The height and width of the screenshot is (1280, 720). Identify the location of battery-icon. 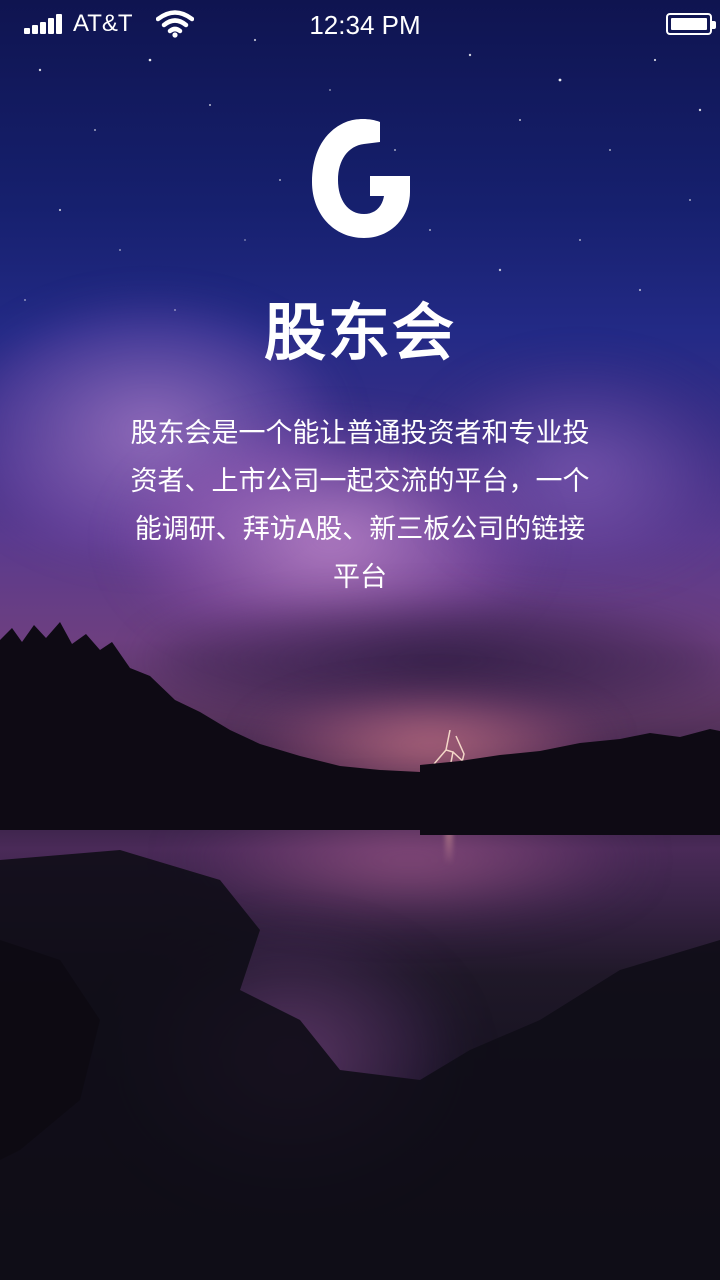
(691, 24).